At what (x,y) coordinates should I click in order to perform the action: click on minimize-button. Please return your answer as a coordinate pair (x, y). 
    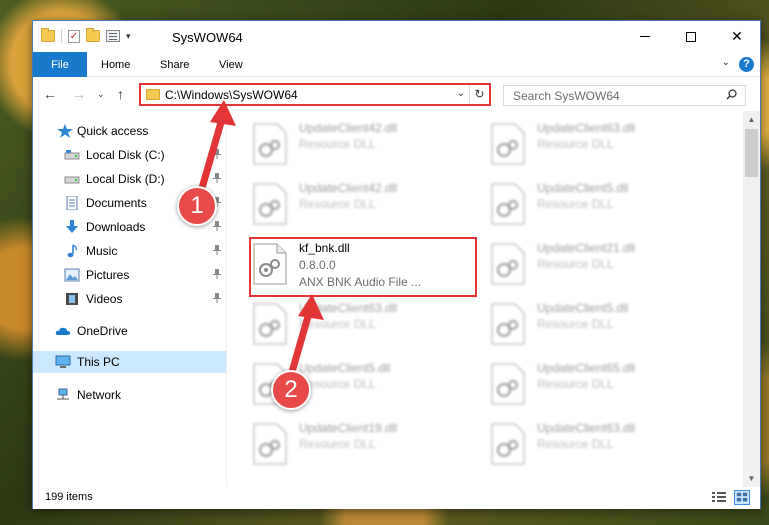
    Looking at the image, I should click on (645, 36).